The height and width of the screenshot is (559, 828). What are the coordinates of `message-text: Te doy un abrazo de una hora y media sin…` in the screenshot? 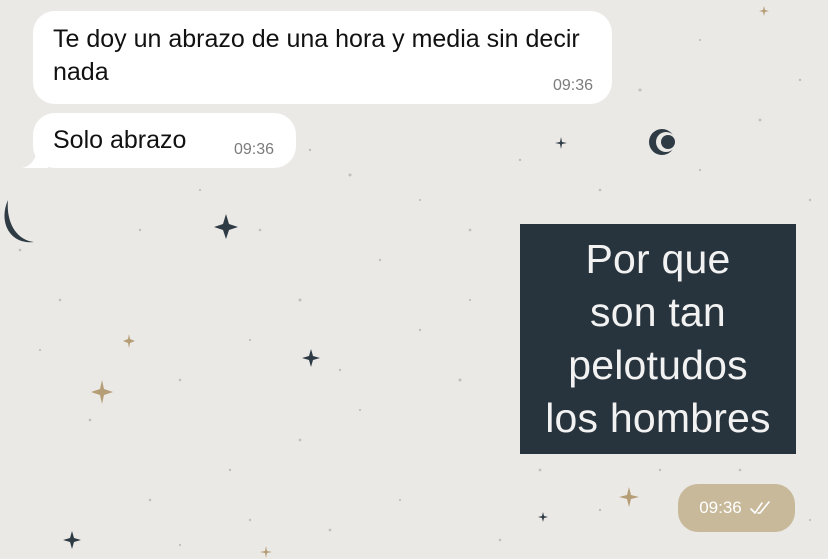 It's located at (316, 55).